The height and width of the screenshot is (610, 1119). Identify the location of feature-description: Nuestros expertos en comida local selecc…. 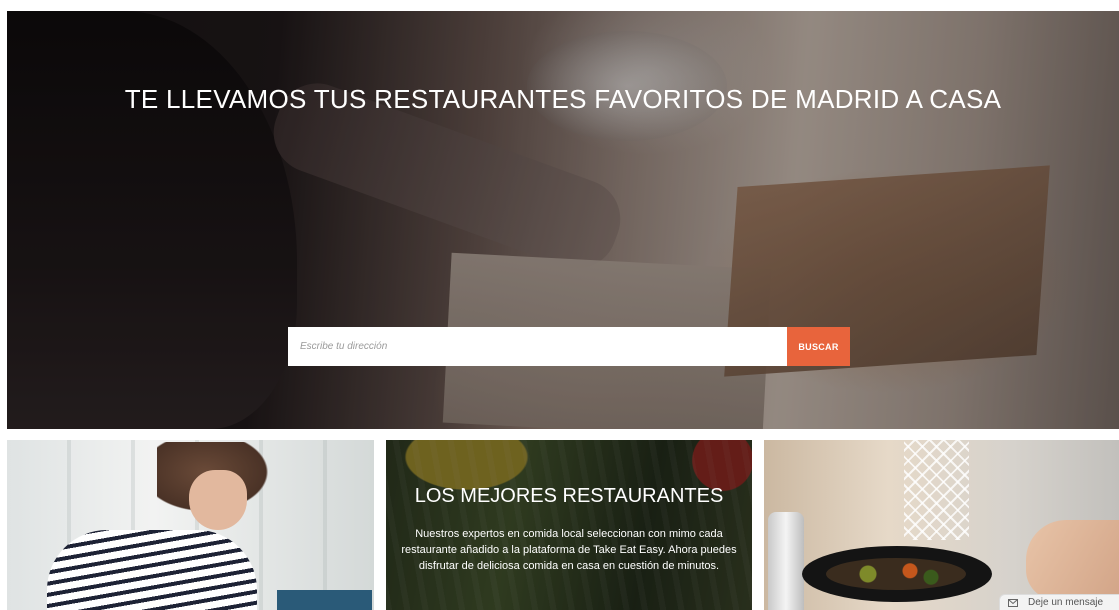
(569, 550).